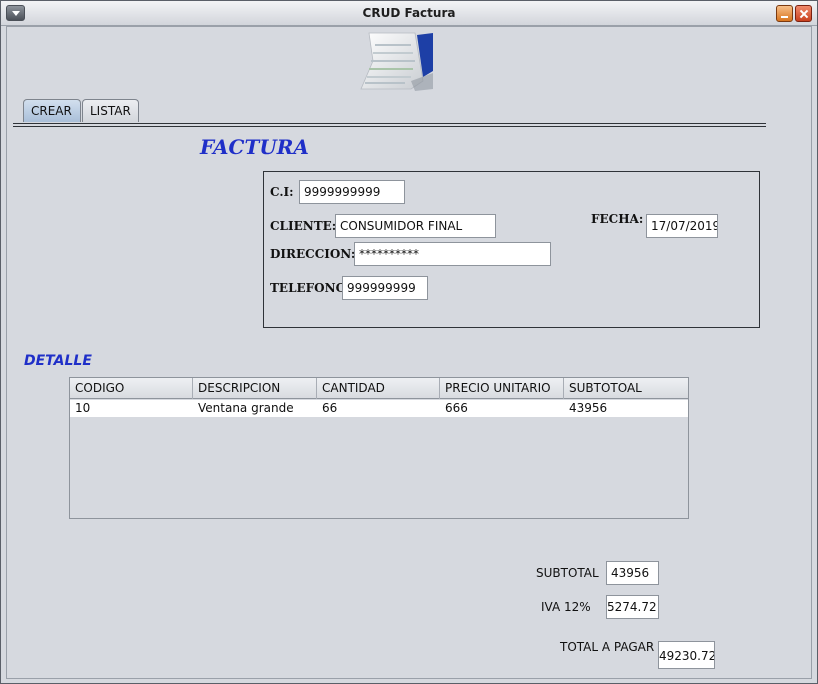  What do you see at coordinates (617, 219) in the screenshot?
I see `fecha-label: FECHA:` at bounding box center [617, 219].